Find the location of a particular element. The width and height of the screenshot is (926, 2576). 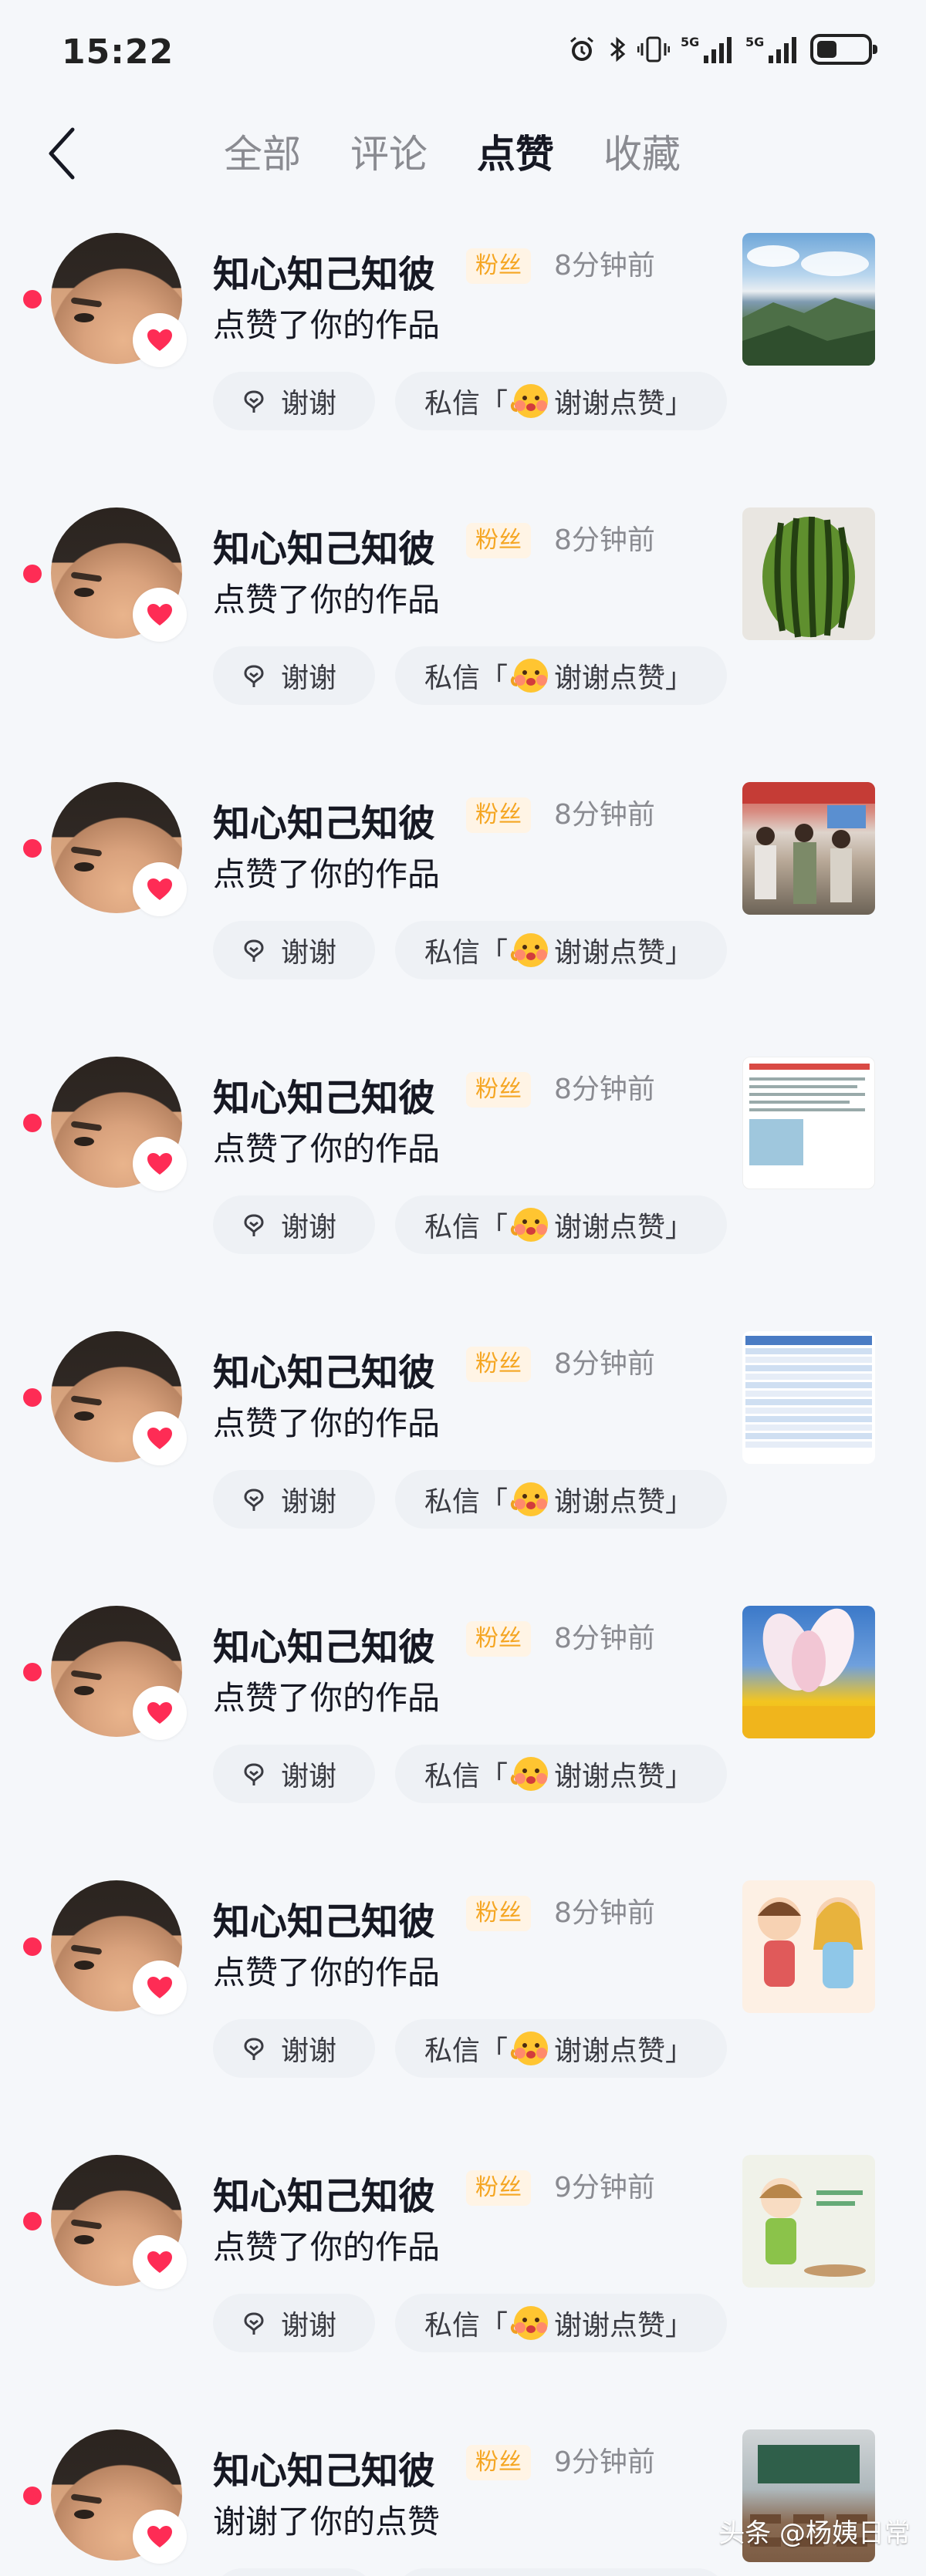

tab-all: 全部 is located at coordinates (262, 154).